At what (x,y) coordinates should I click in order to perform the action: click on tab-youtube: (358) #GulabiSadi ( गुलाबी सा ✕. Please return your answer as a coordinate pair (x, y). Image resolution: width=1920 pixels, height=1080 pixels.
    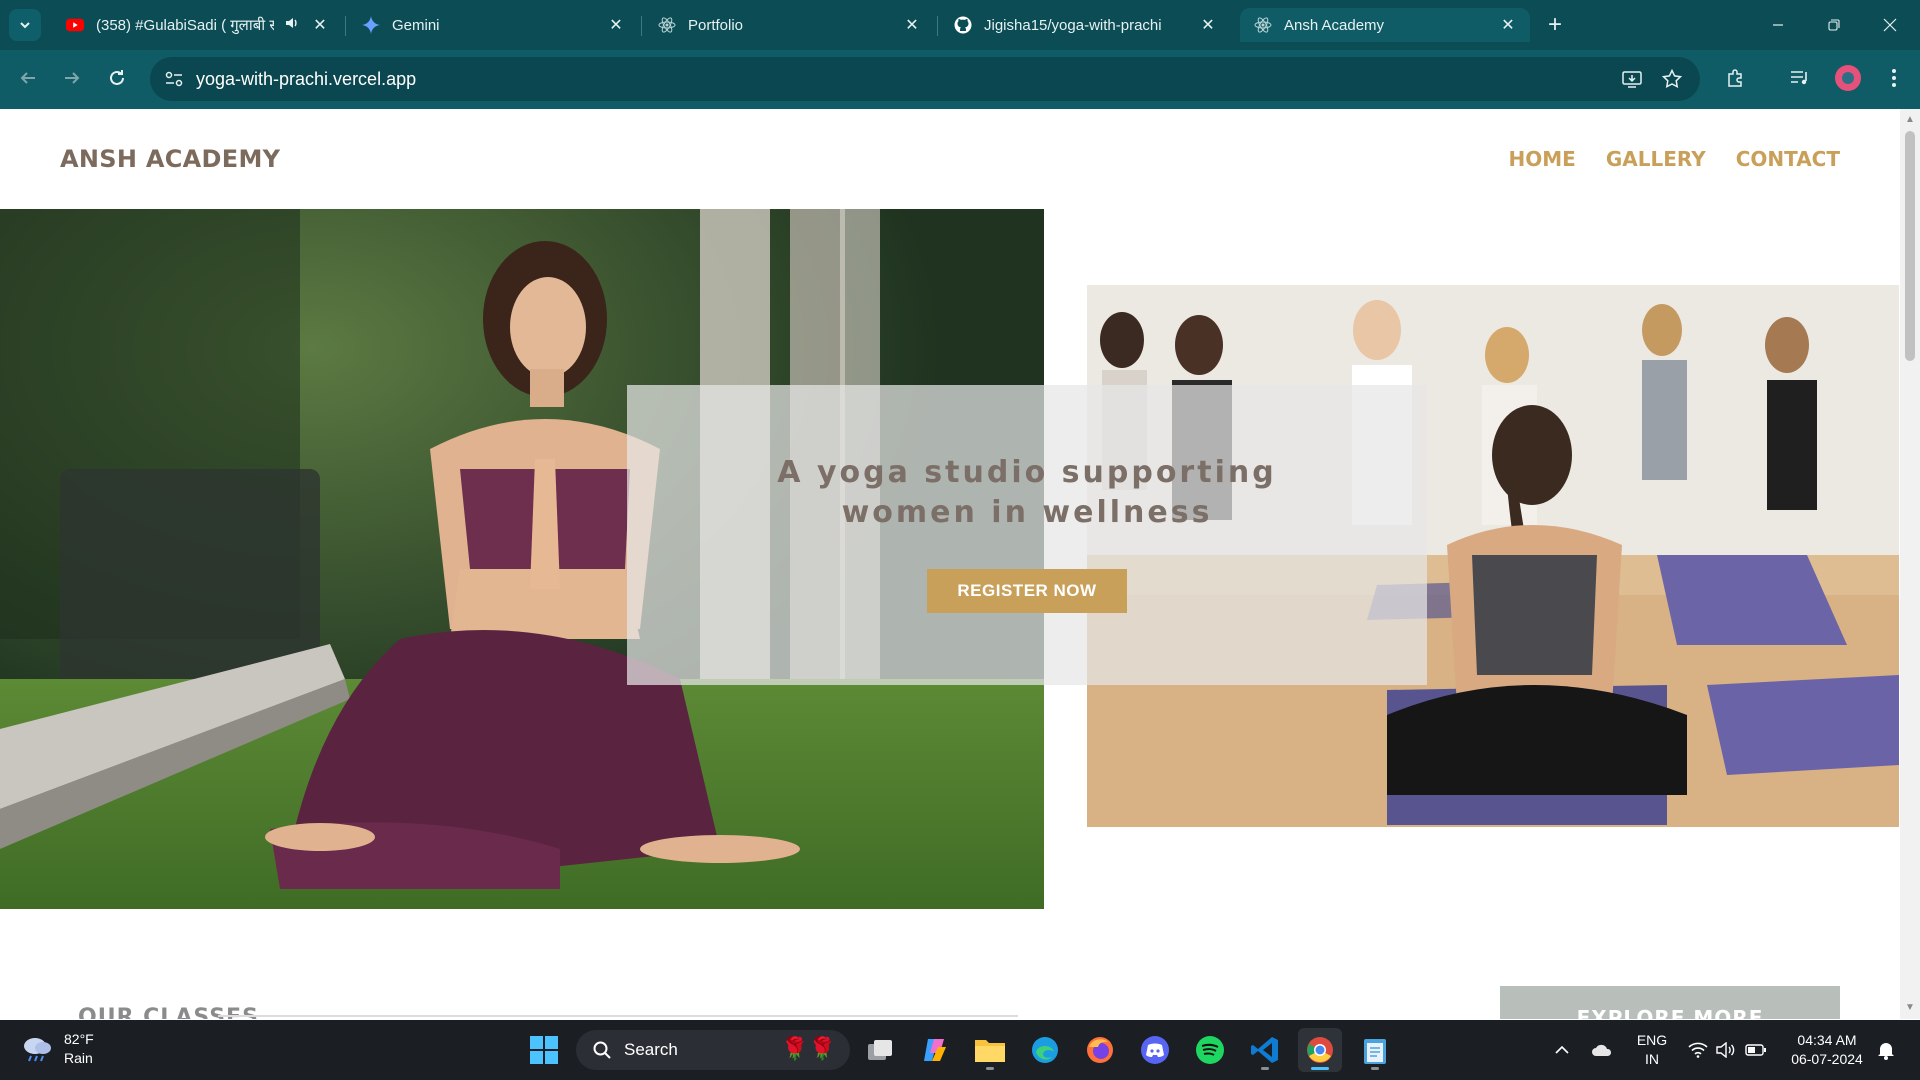
    Looking at the image, I should click on (197, 25).